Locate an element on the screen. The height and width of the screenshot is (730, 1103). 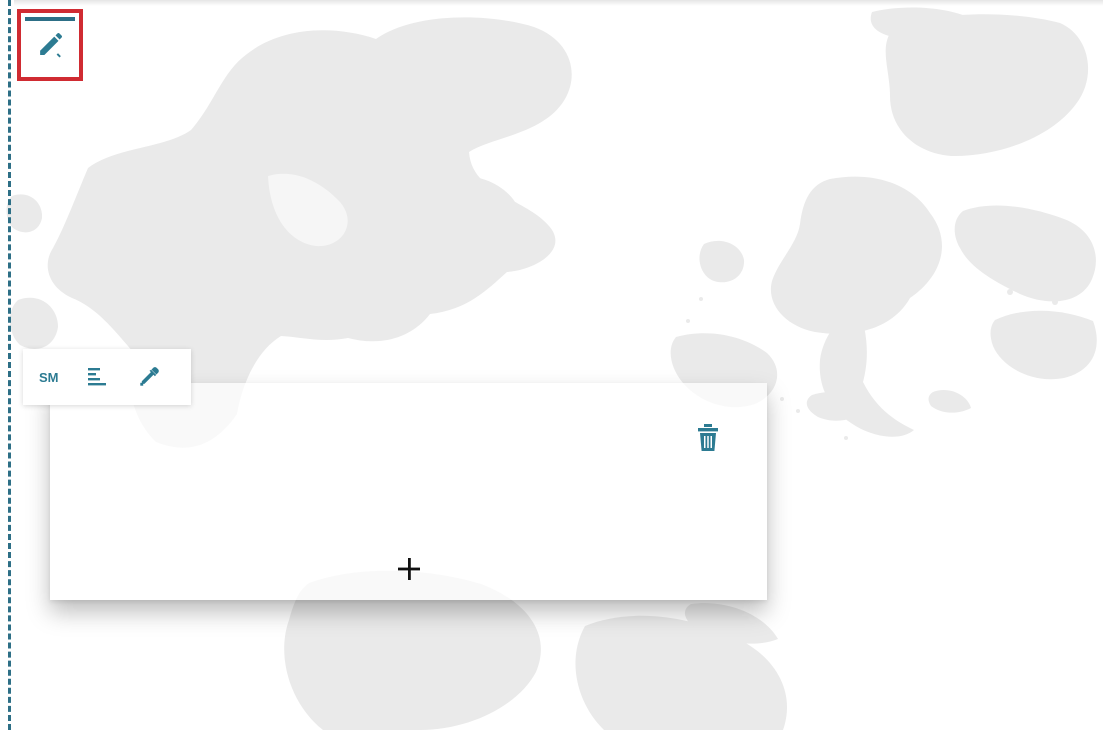
eyedropper-icon is located at coordinates (149, 377).